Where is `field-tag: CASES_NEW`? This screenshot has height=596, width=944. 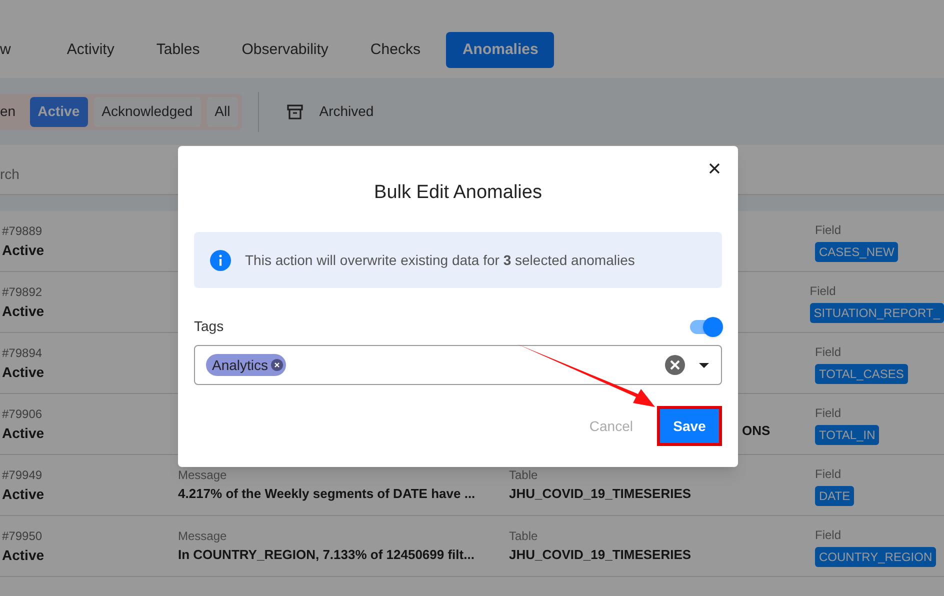 field-tag: CASES_NEW is located at coordinates (856, 252).